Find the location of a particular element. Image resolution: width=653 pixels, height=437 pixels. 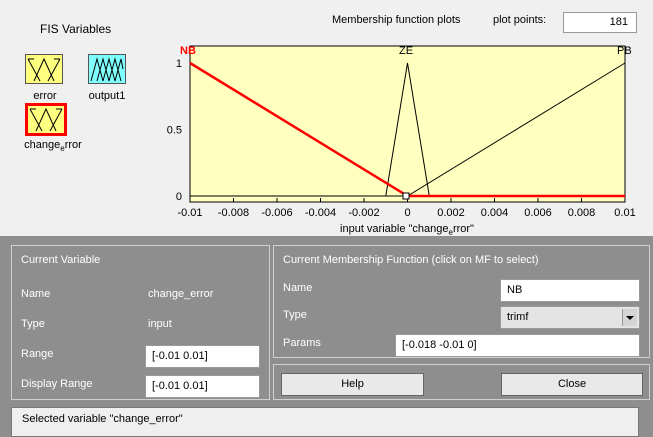

y-ticks: 00.51 is located at coordinates (174, 130).